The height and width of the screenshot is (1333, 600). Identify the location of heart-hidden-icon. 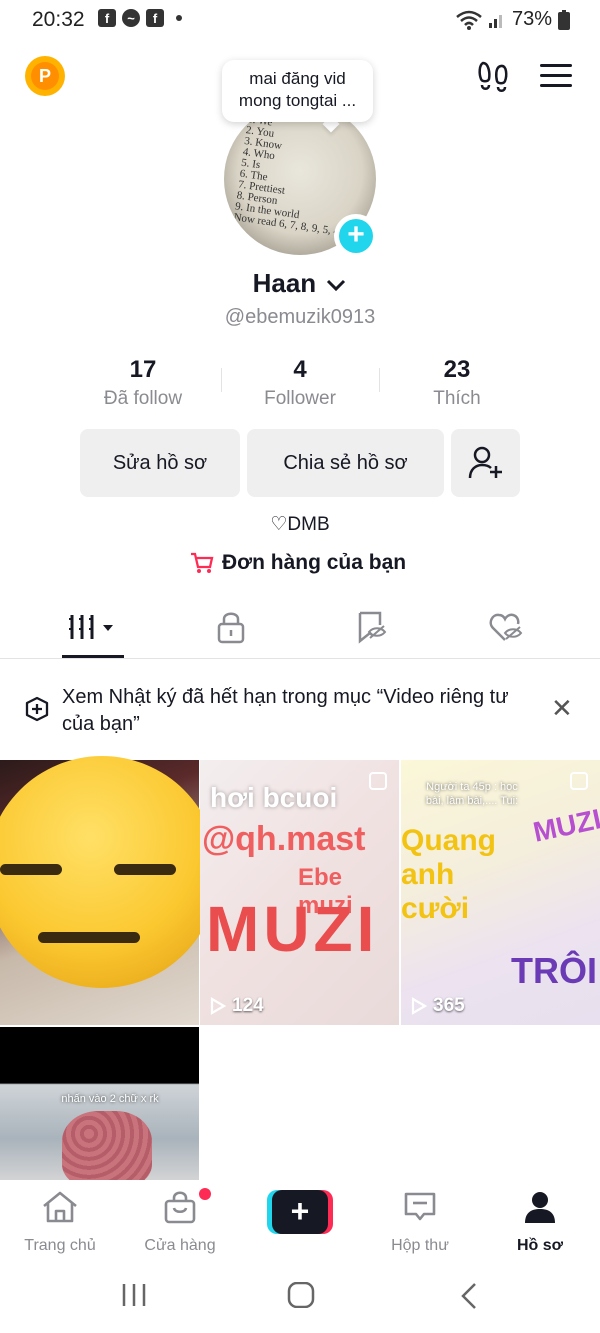
(506, 627).